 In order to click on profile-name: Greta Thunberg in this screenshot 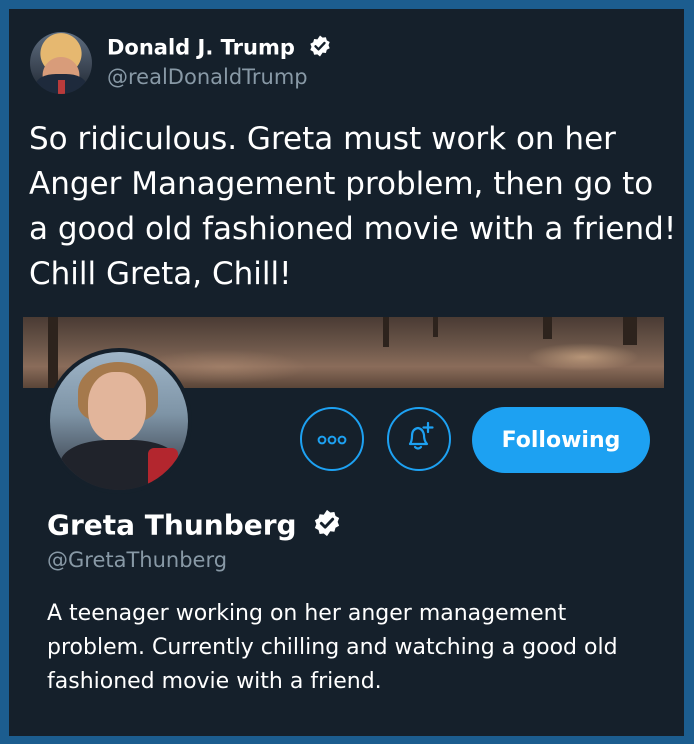, I will do `click(172, 525)`.